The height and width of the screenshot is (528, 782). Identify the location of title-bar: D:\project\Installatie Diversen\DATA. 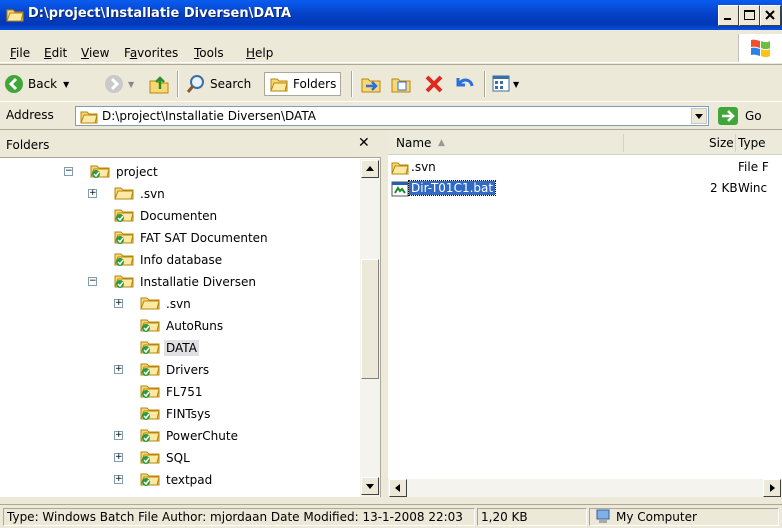
(391, 15).